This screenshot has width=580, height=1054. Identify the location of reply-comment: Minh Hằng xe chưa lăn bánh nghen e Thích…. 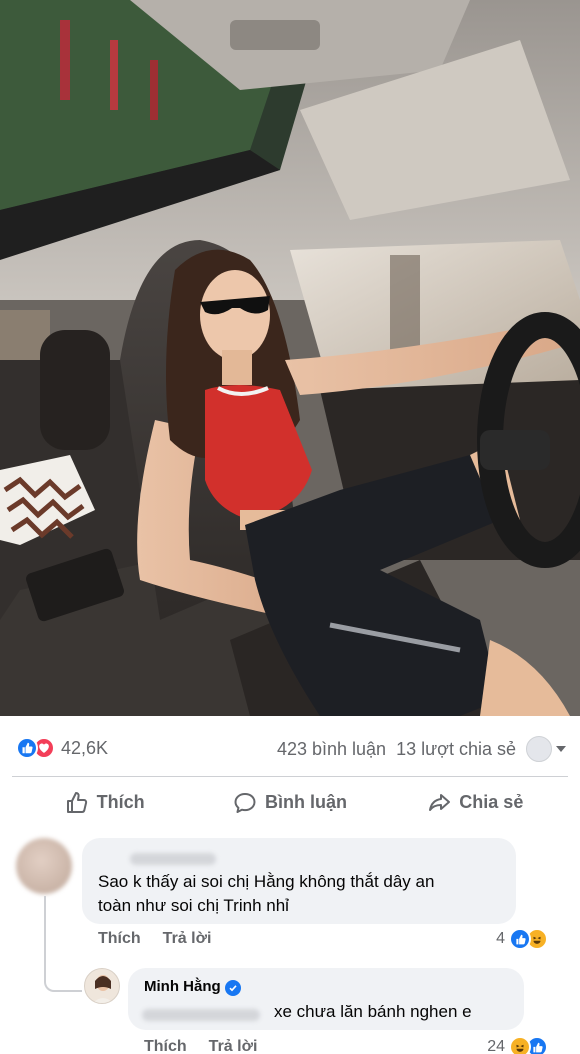
(290, 1008).